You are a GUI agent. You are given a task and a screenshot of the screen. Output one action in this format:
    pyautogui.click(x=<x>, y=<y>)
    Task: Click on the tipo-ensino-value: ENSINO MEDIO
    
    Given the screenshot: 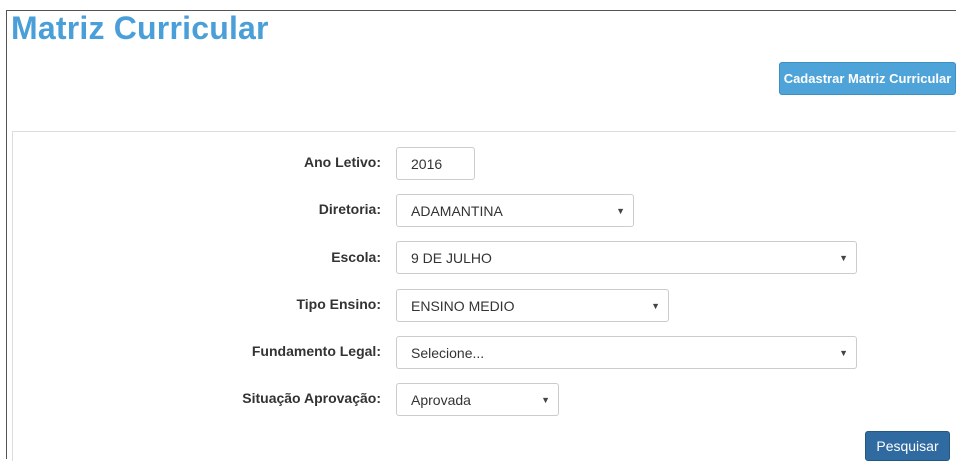 What is the action you would take?
    pyautogui.click(x=463, y=305)
    